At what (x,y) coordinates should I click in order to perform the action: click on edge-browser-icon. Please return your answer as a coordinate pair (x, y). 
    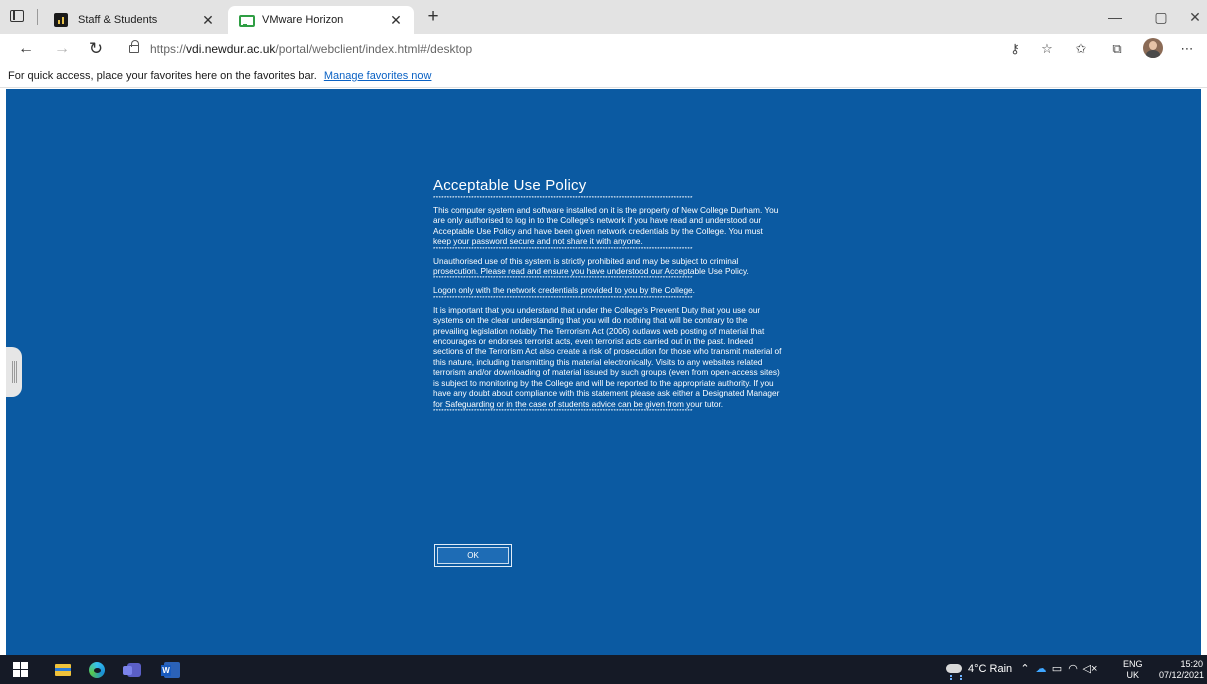
    Looking at the image, I should click on (97, 669).